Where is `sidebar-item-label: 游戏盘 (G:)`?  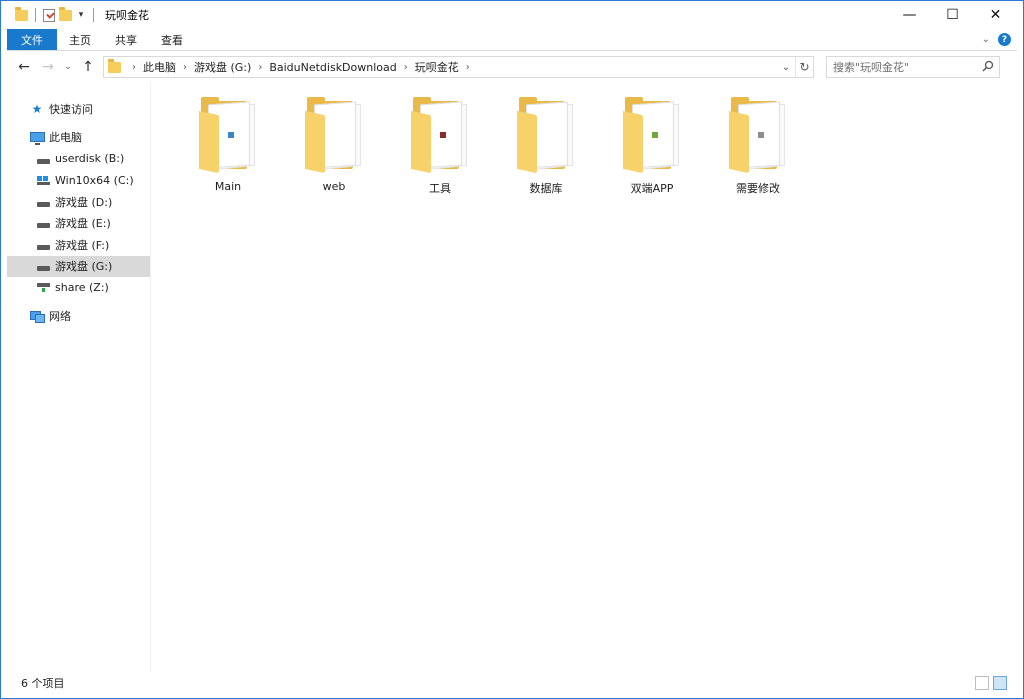
sidebar-item-label: 游戏盘 (G:) is located at coordinates (84, 267).